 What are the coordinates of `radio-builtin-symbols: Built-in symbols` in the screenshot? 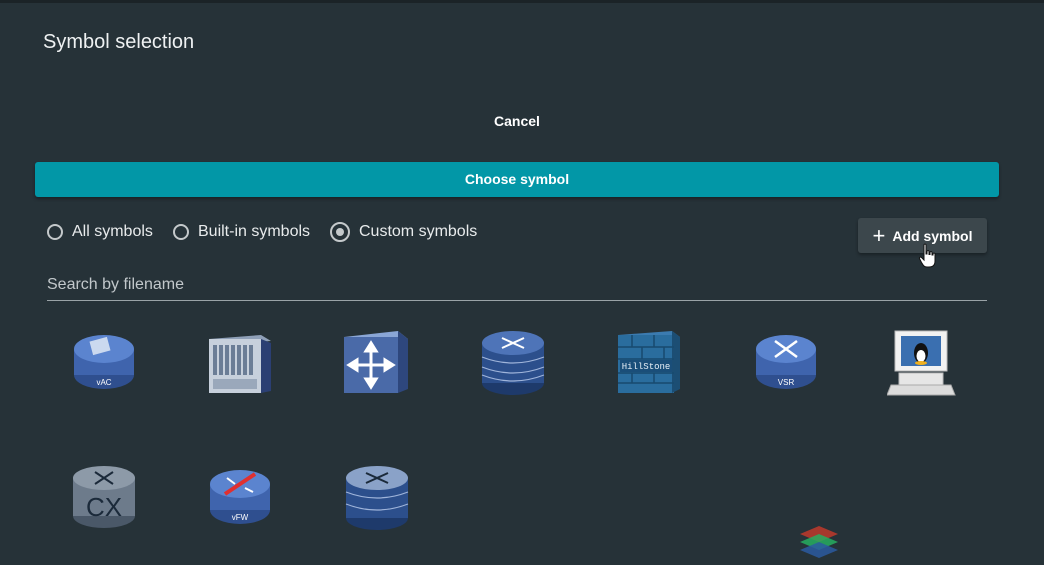 It's located at (241, 232).